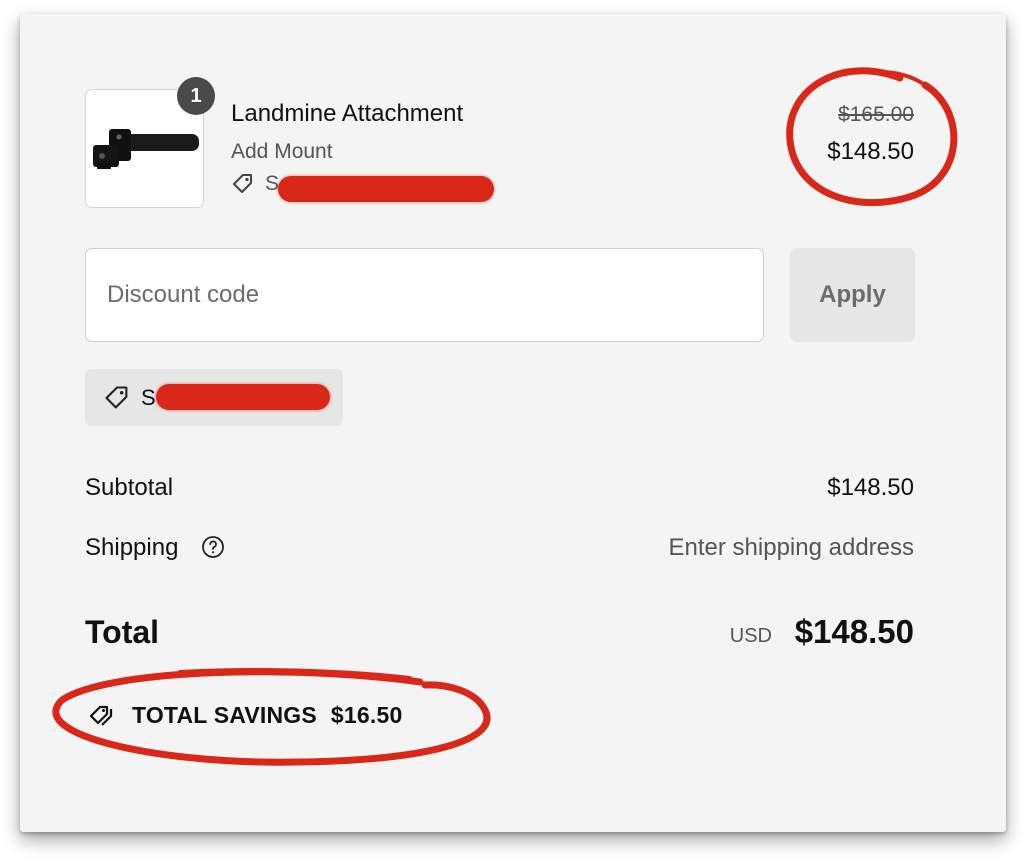 This screenshot has width=1024, height=867. I want to click on subtotal-value: $148.50, so click(870, 487).